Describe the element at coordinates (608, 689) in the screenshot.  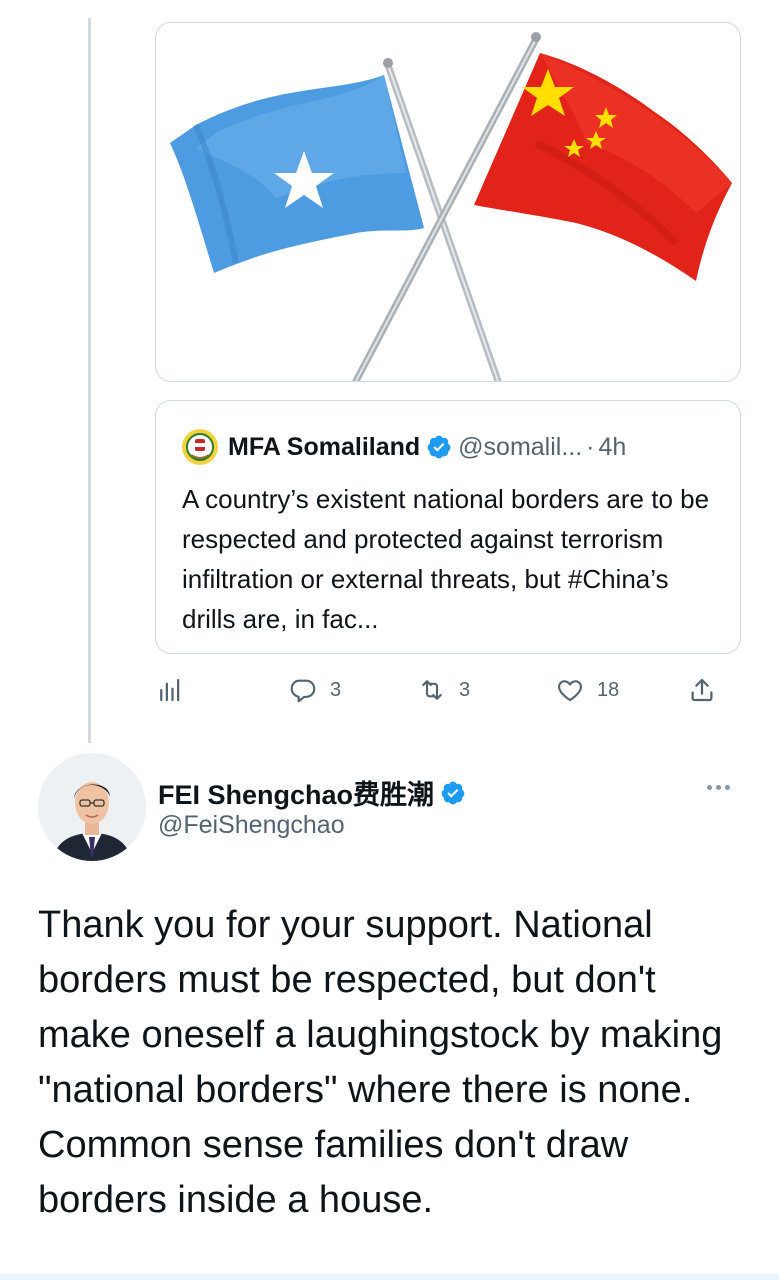
I see `like-count: 18` at that location.